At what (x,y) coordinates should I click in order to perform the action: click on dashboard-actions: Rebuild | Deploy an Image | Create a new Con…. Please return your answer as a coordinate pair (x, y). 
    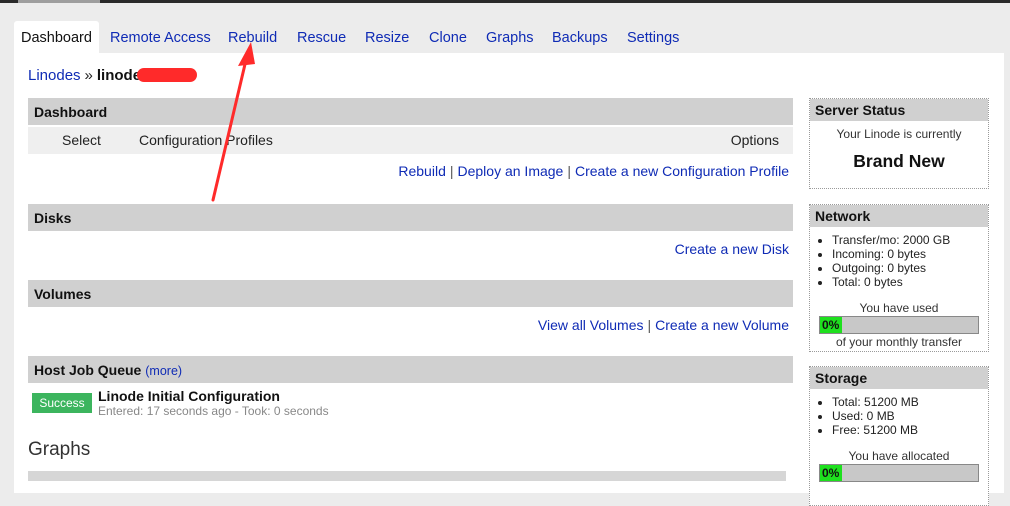
    Looking at the image, I should click on (593, 171).